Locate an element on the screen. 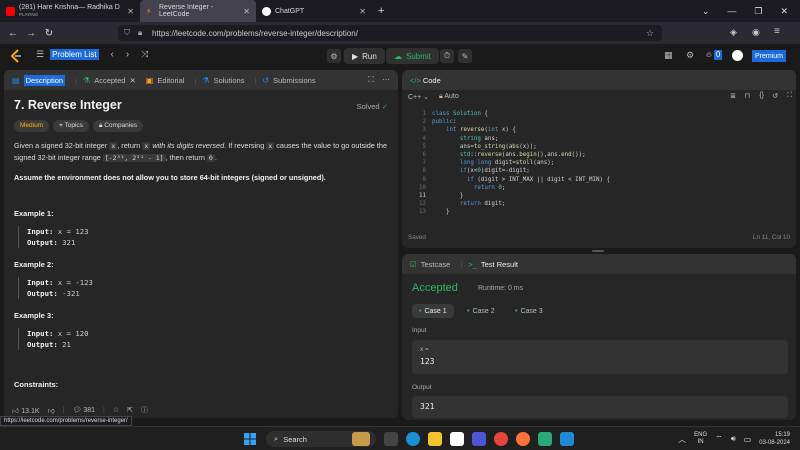  shield-icon: ⛉ is located at coordinates (127, 33).